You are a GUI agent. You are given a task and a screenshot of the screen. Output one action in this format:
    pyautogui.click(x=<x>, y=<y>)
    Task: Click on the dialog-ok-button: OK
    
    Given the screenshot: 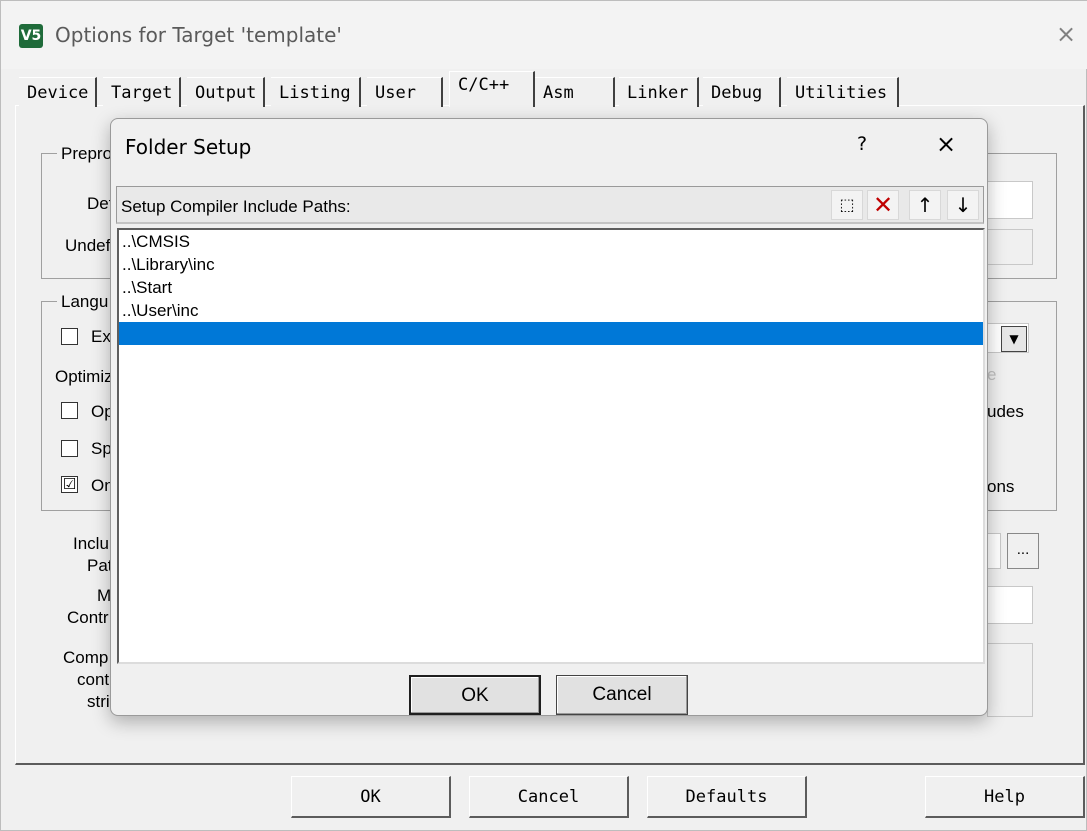 What is the action you would take?
    pyautogui.click(x=475, y=695)
    